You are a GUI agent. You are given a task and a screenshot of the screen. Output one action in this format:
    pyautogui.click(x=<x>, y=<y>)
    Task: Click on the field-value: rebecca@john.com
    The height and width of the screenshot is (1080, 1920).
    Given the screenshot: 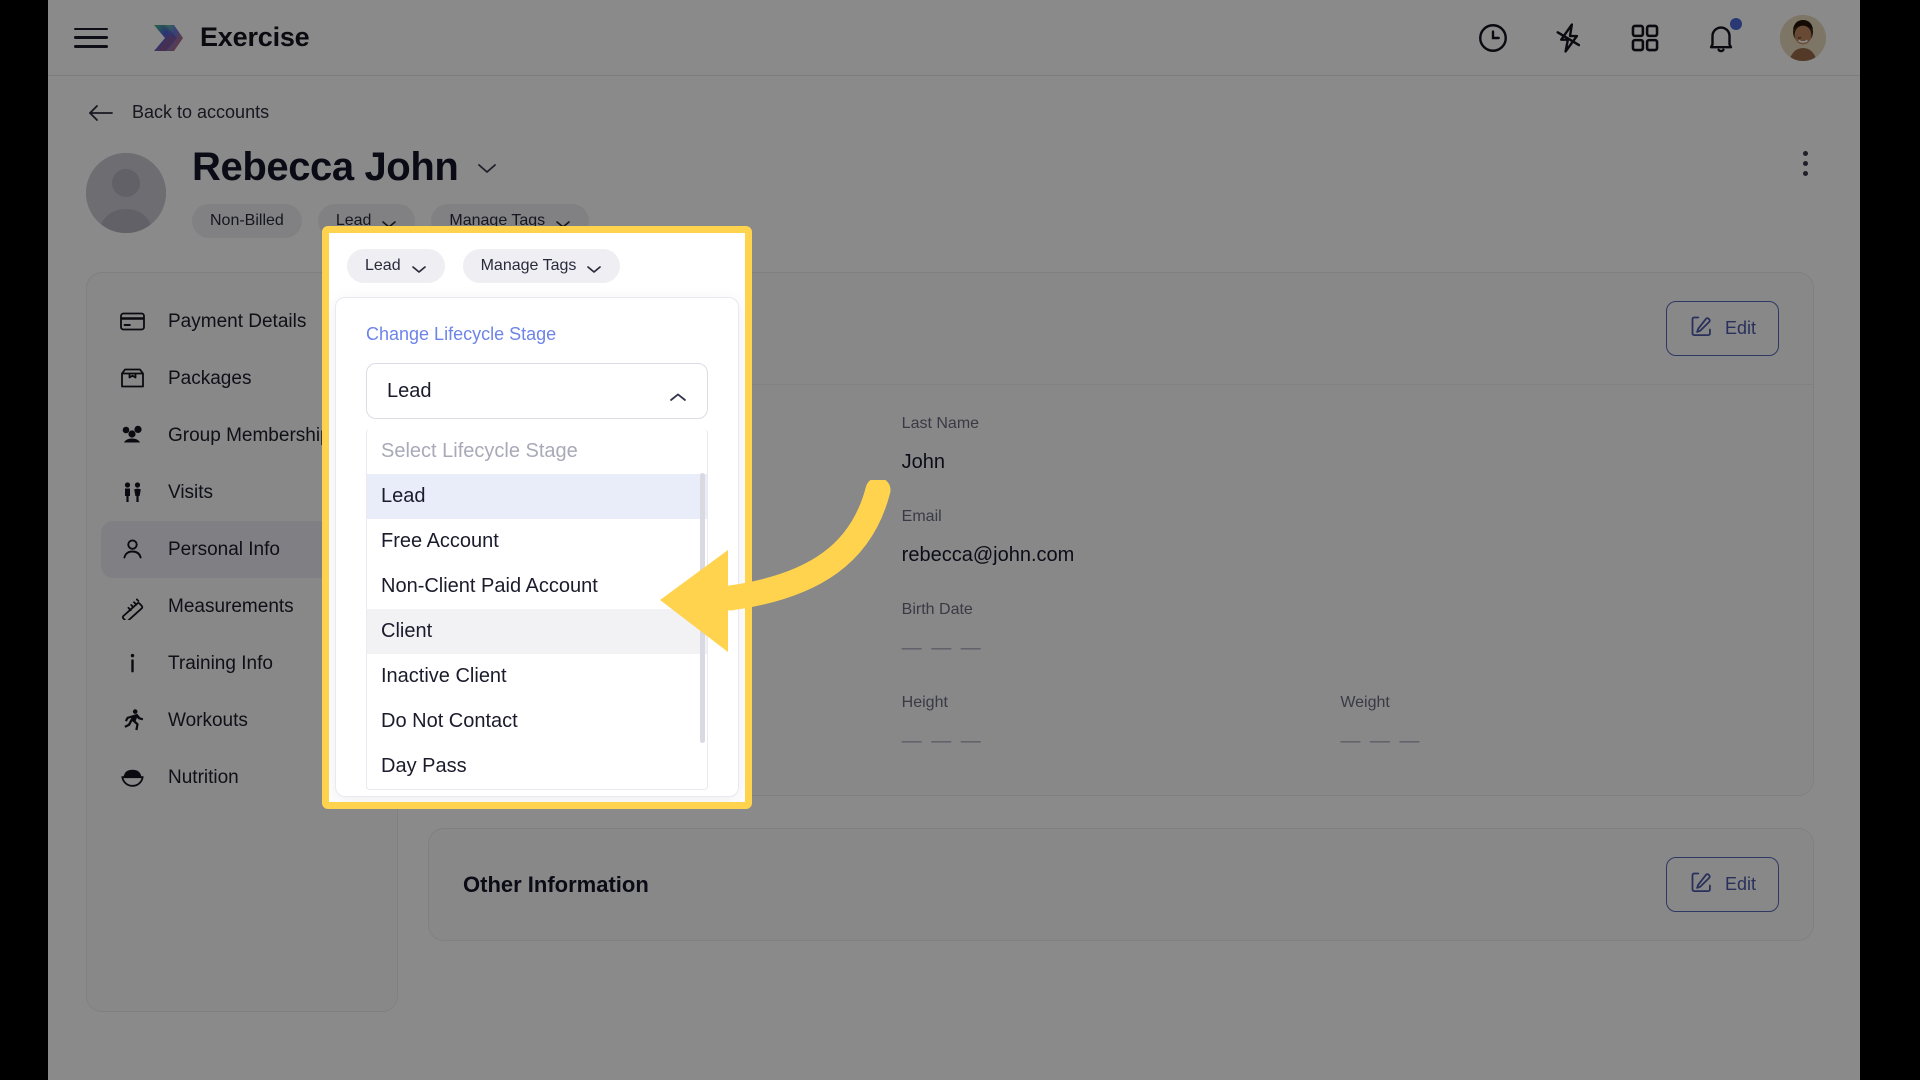 What is the action you would take?
    pyautogui.click(x=988, y=555)
    